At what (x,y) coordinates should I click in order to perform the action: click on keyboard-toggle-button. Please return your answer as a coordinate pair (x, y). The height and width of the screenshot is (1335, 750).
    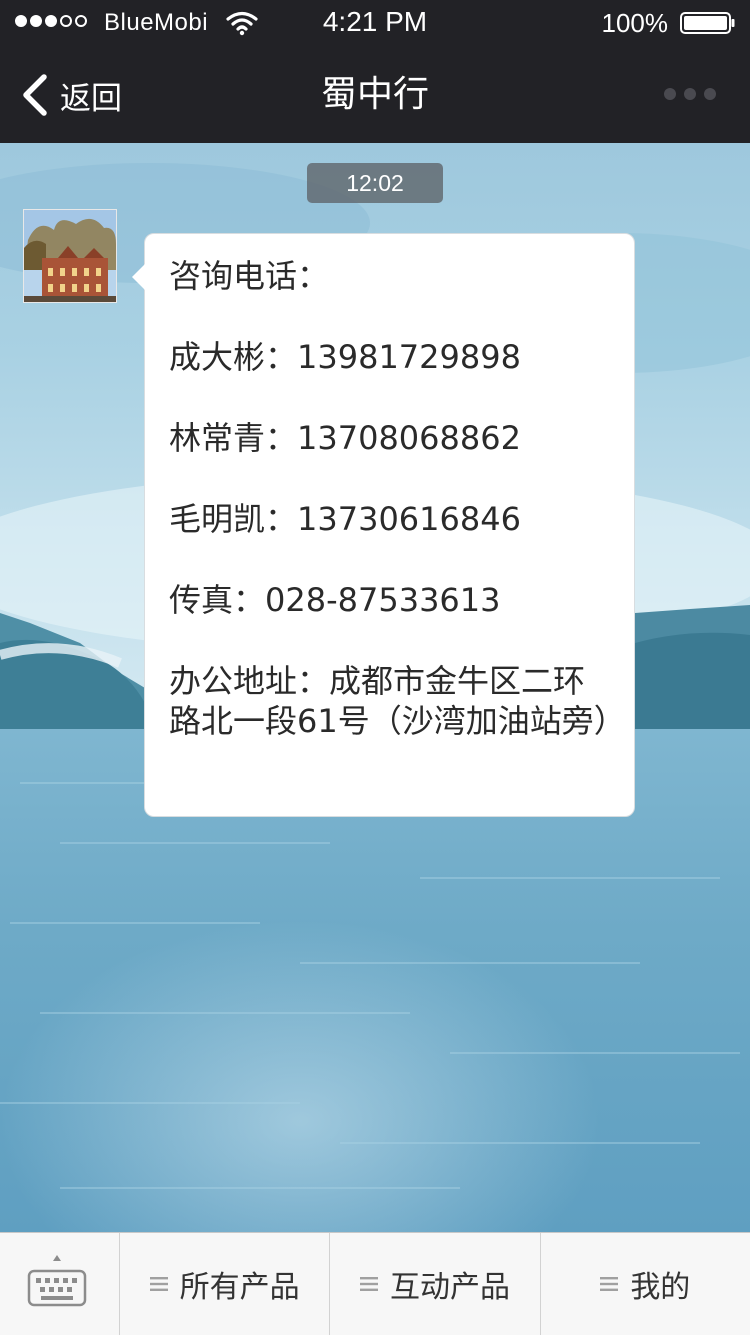
    Looking at the image, I should click on (60, 1284).